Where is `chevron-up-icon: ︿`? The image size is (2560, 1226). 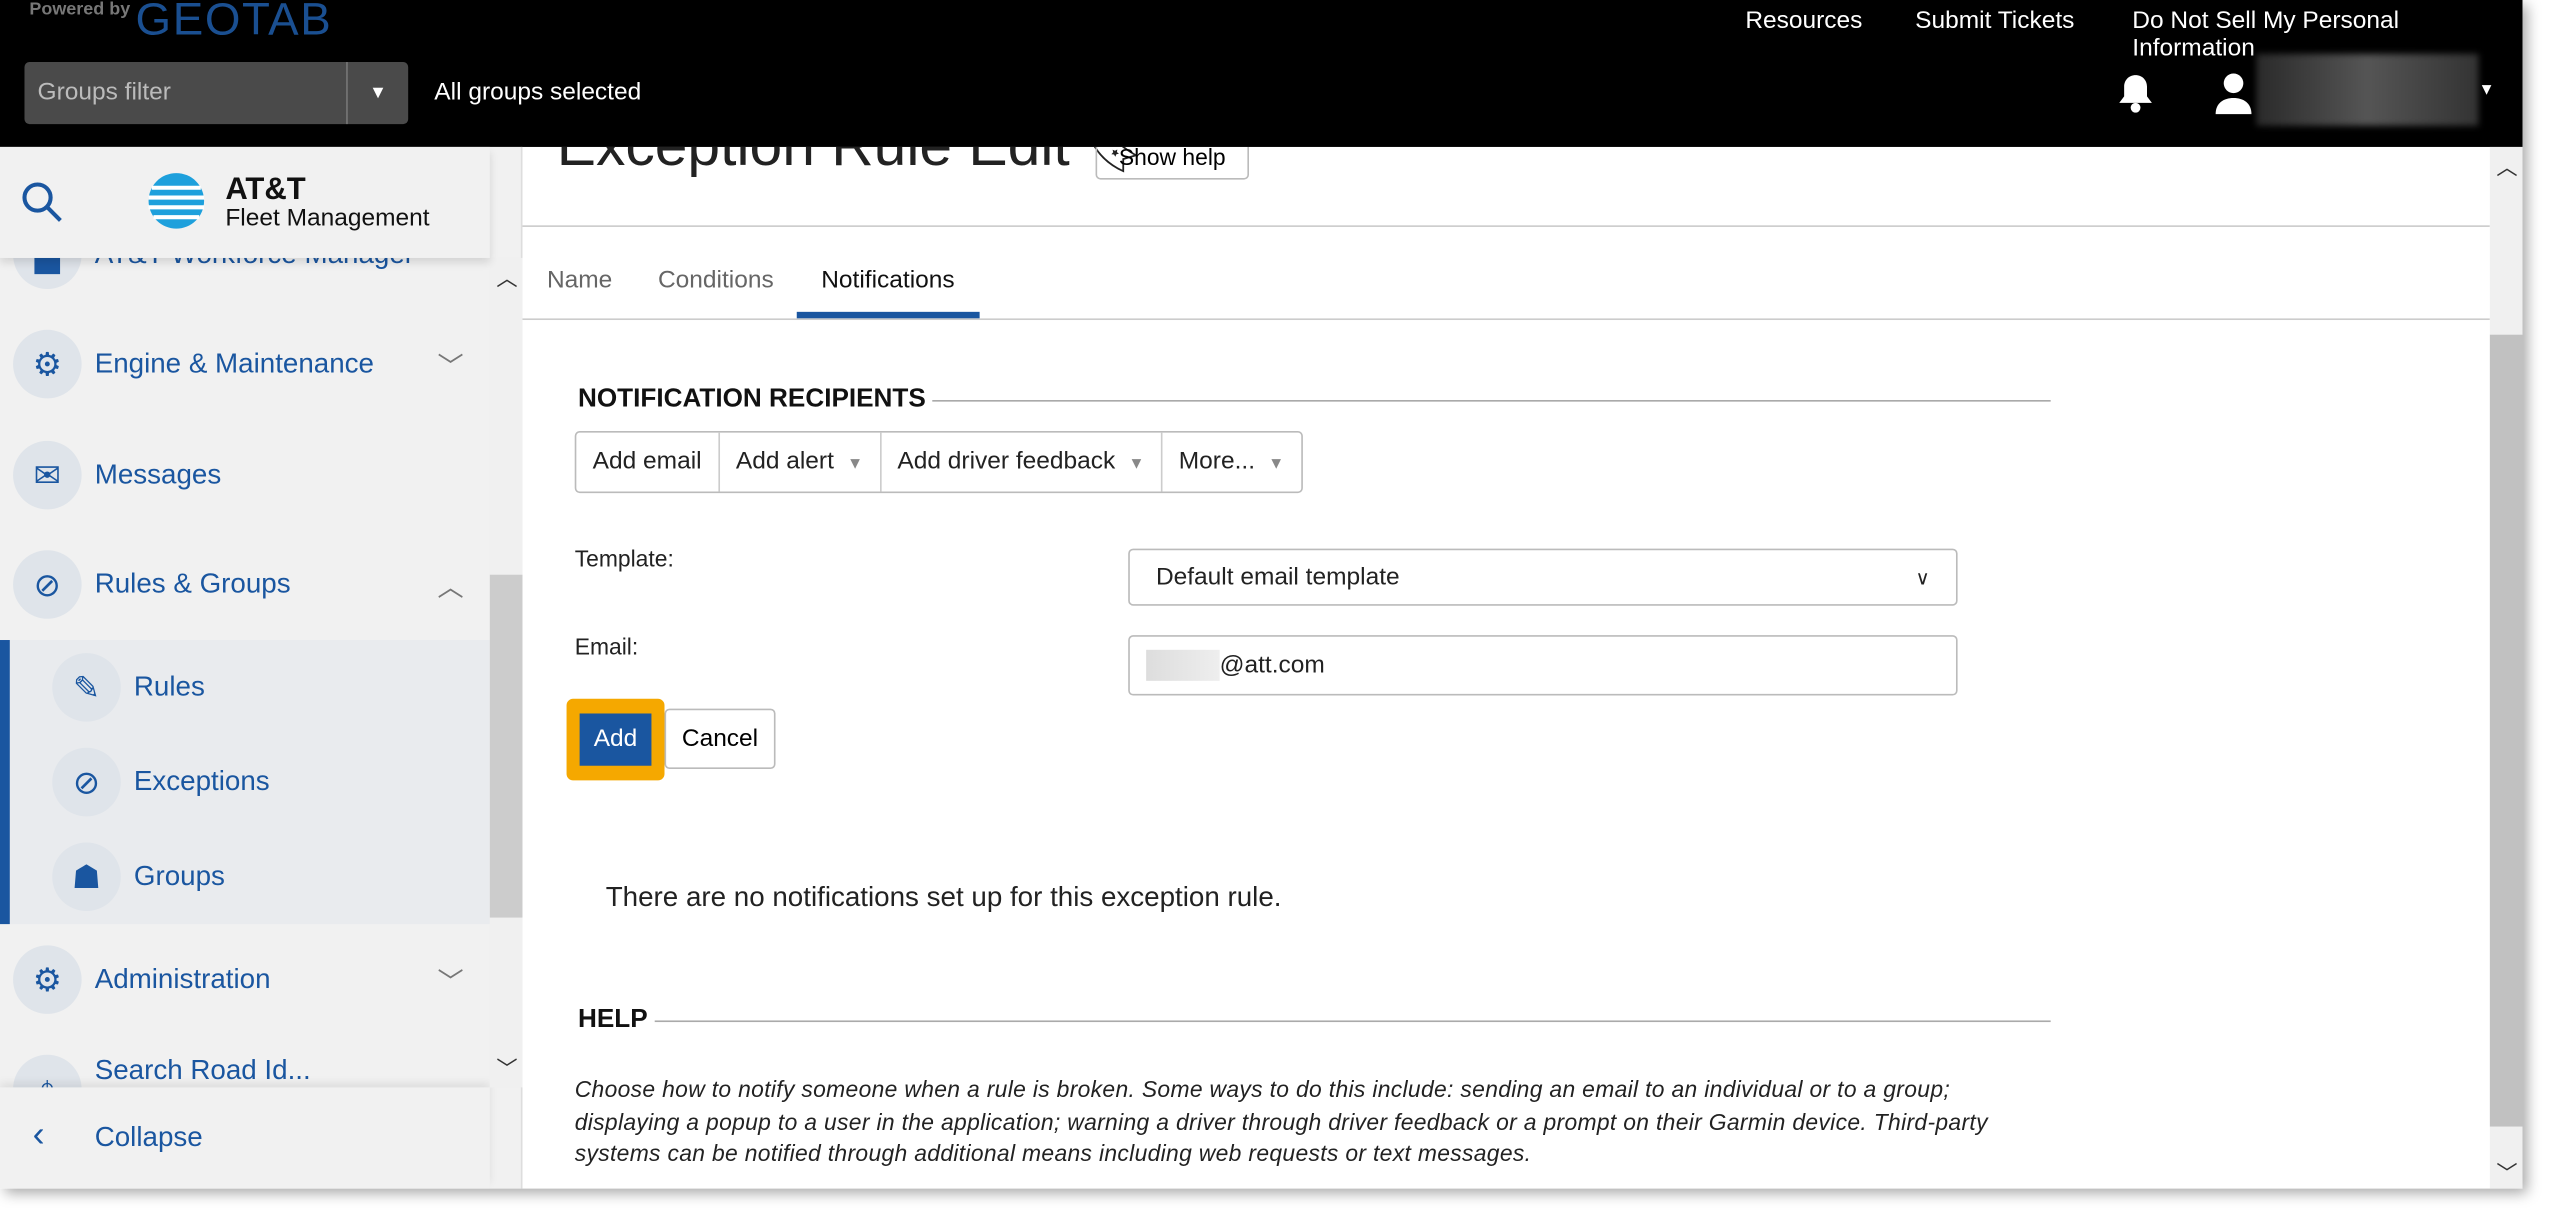
chevron-up-icon: ︿ is located at coordinates (450, 588).